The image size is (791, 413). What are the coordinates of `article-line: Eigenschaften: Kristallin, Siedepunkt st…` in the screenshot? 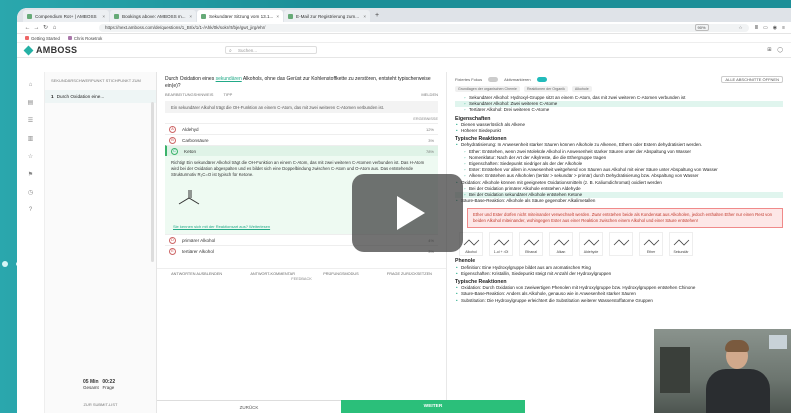 It's located at (619, 274).